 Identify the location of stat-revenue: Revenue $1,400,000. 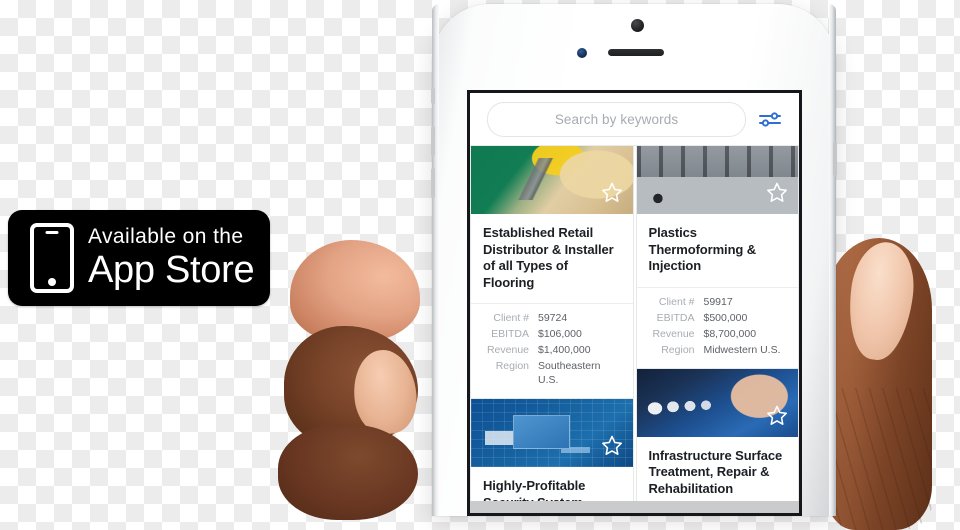
(552, 350).